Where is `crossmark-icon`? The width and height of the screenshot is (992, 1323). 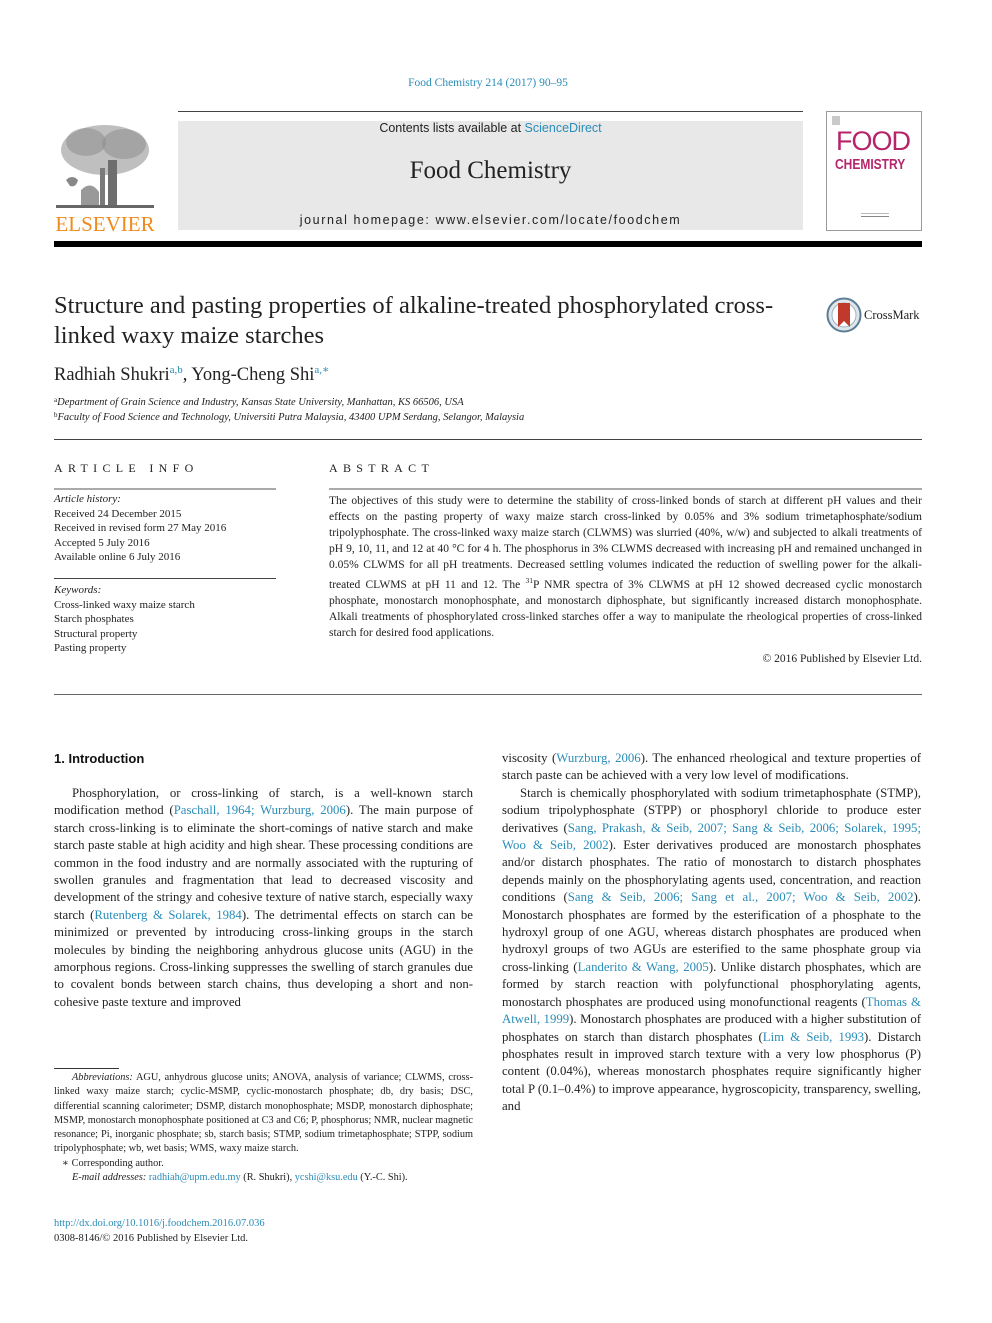
crossmark-icon is located at coordinates (844, 315).